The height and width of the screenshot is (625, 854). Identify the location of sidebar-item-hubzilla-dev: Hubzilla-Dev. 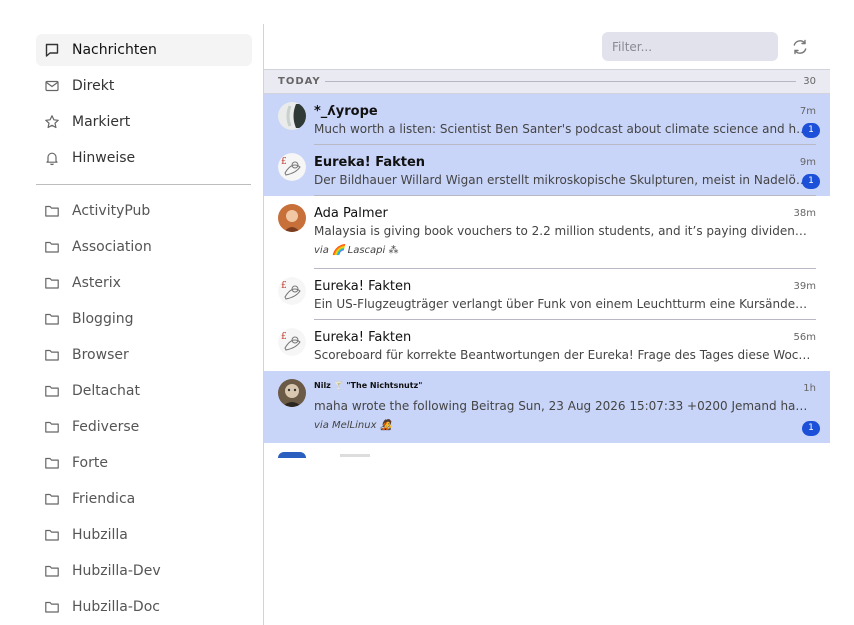
(144, 571).